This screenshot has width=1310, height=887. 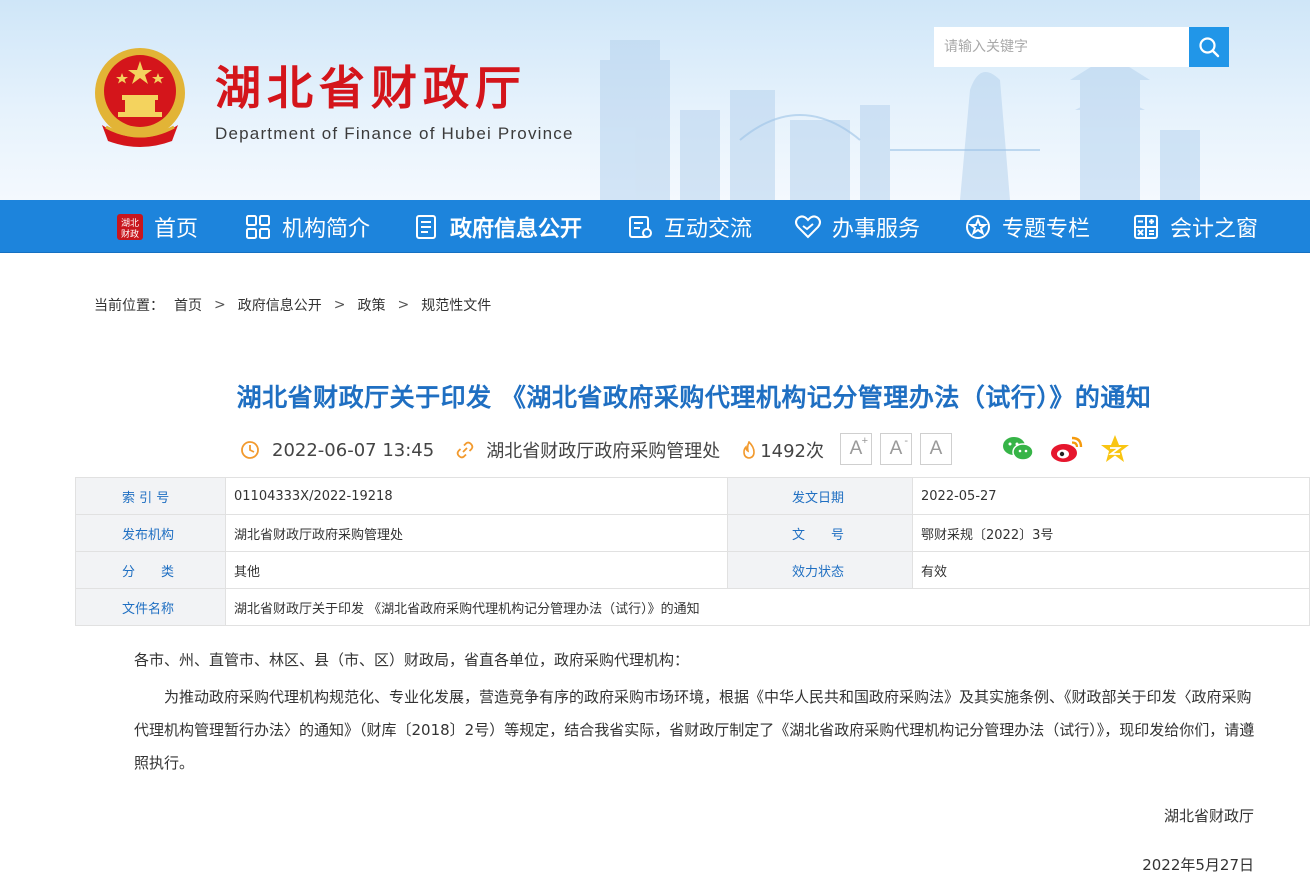 I want to click on signature: 湖北省财政厅, so click(x=1208, y=816).